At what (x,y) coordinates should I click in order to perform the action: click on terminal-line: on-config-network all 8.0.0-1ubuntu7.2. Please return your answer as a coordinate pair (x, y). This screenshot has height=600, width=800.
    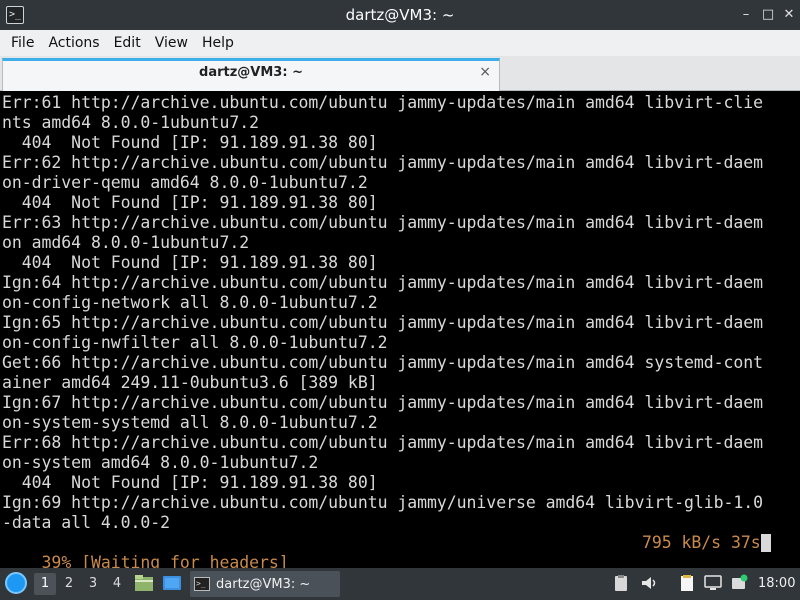
    Looking at the image, I should click on (190, 302).